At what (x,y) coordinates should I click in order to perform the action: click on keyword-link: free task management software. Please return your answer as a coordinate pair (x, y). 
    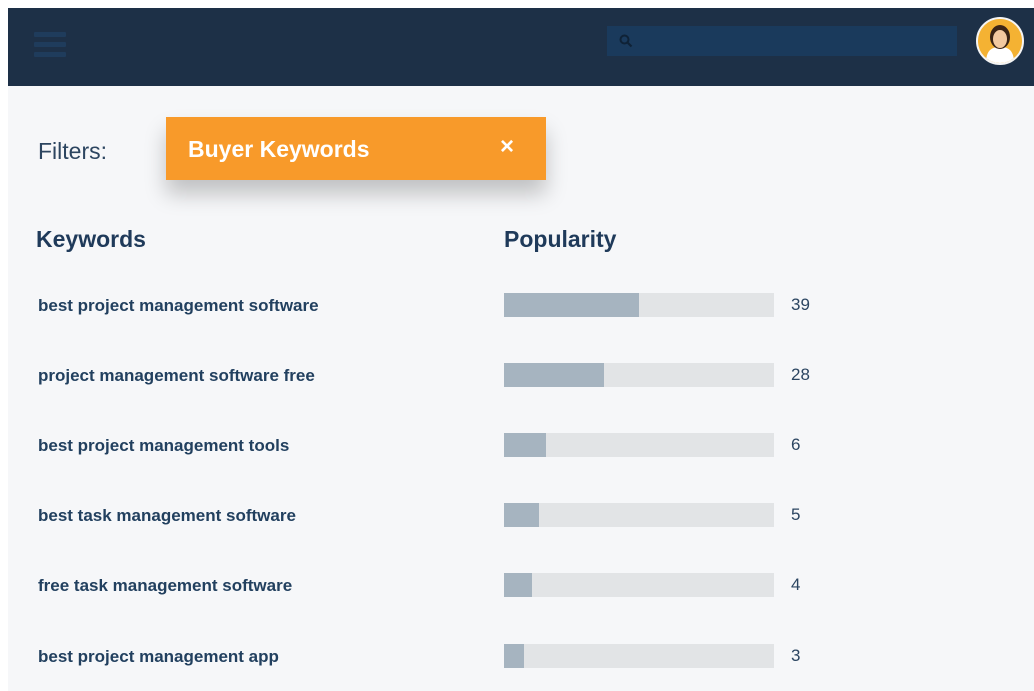
    Looking at the image, I should click on (165, 586).